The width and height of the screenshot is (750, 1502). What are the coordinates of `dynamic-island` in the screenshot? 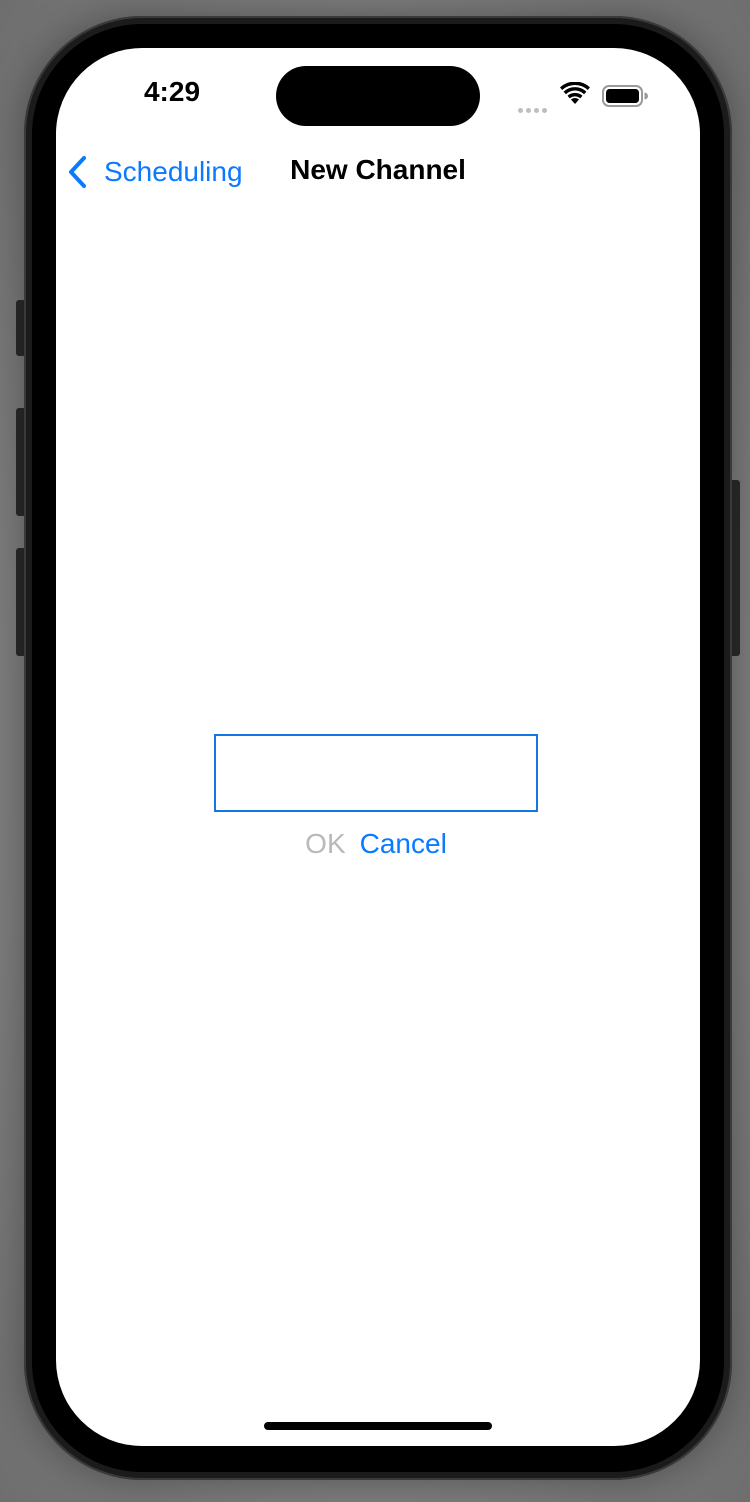 It's located at (378, 96).